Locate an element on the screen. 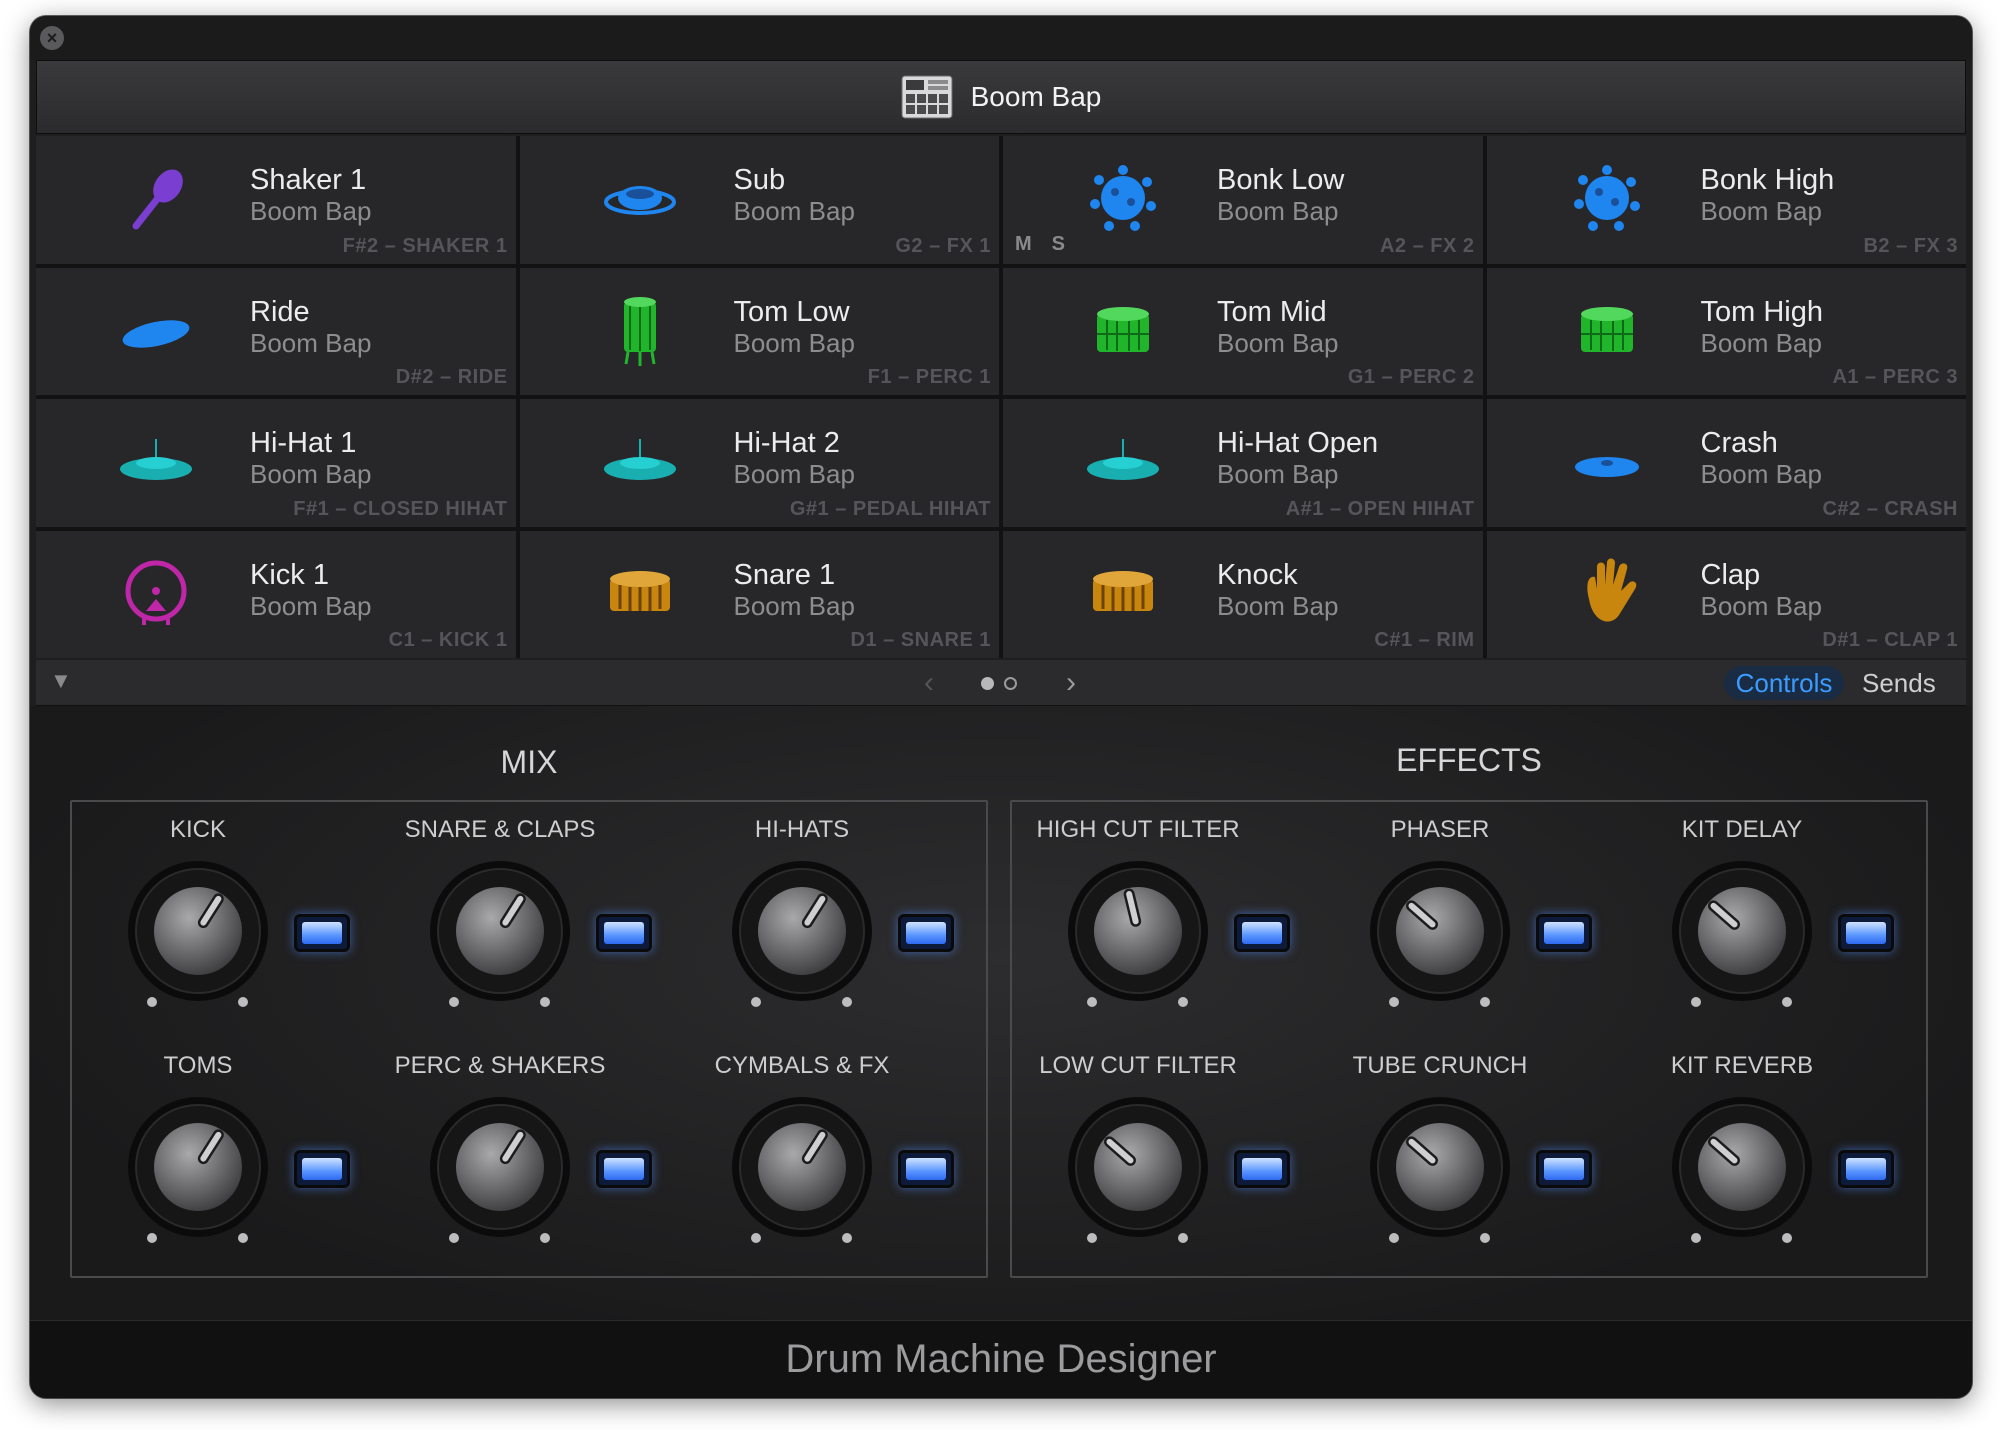  drum-pad: Tom High Boom Bap A1 – PERC 3 is located at coordinates (1726, 331).